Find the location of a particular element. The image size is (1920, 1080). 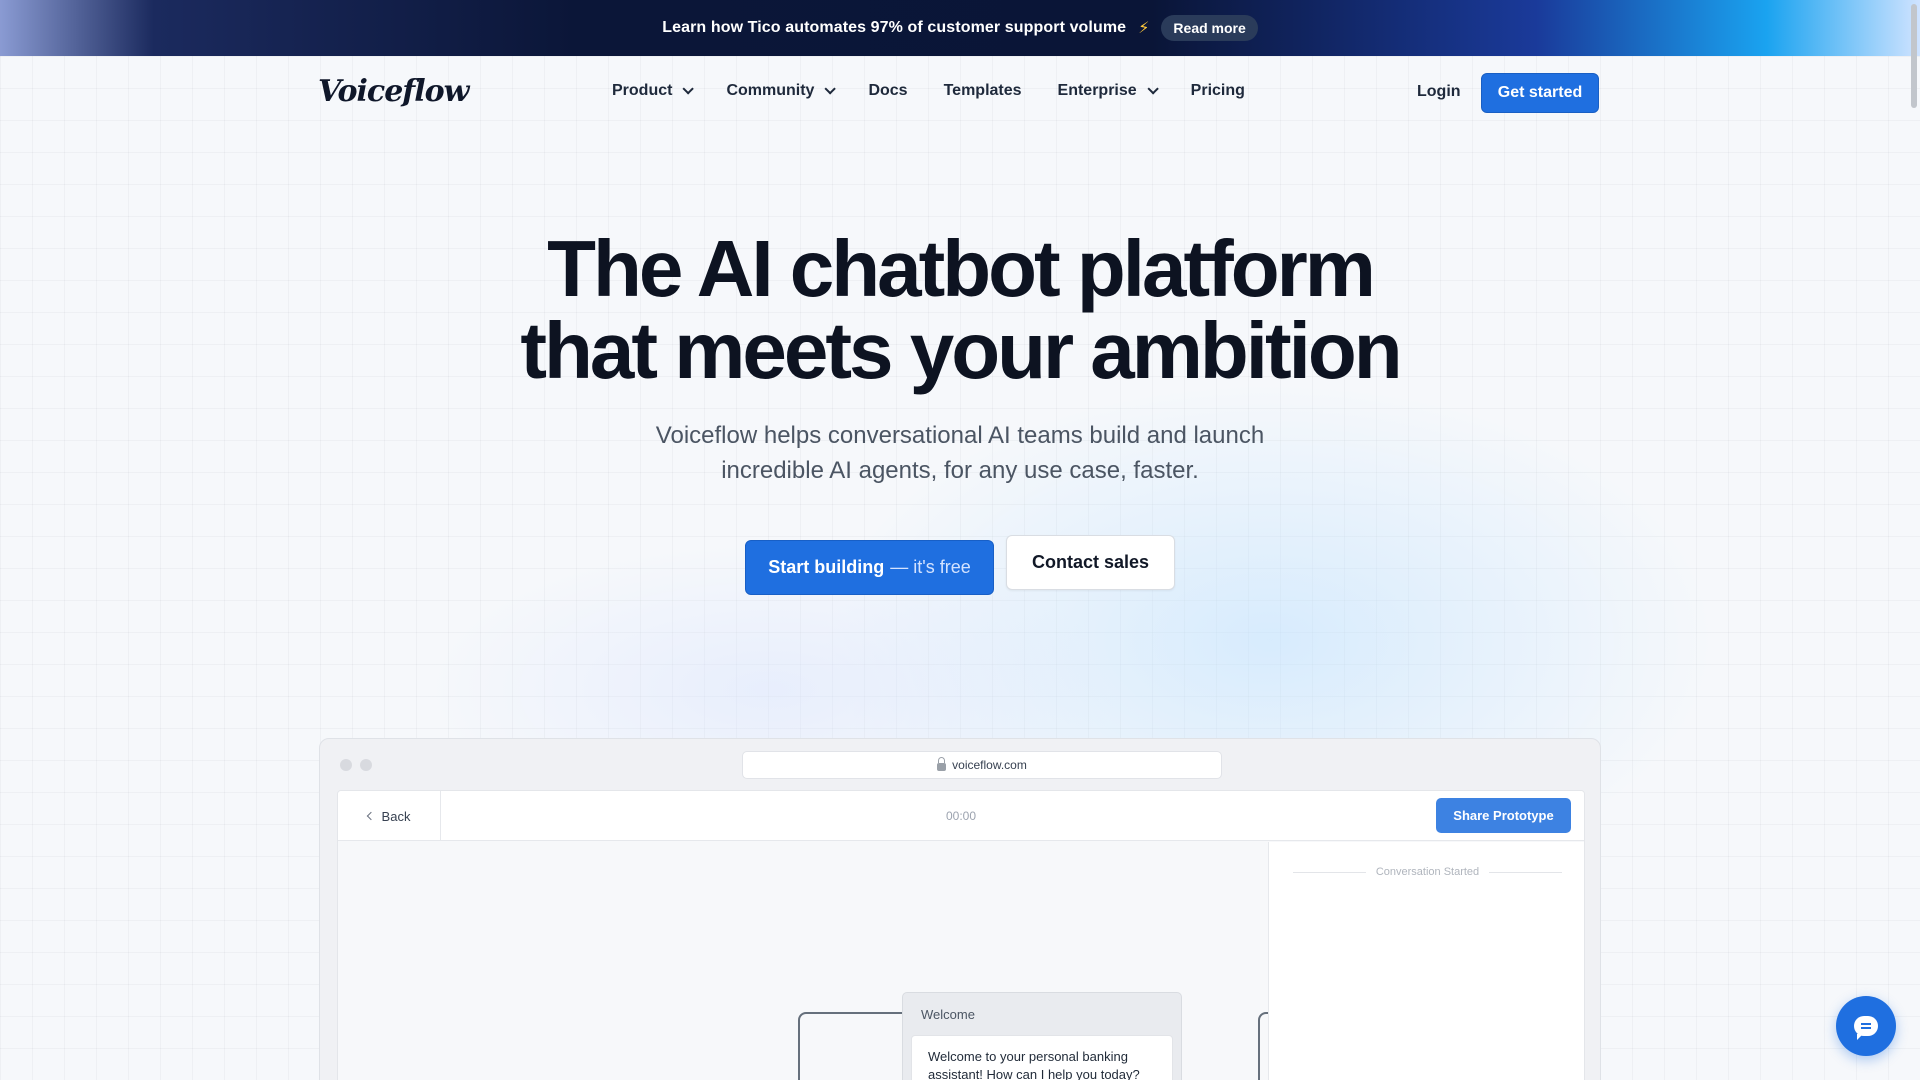

nav-item-pricing: Pricing is located at coordinates (1218, 91).